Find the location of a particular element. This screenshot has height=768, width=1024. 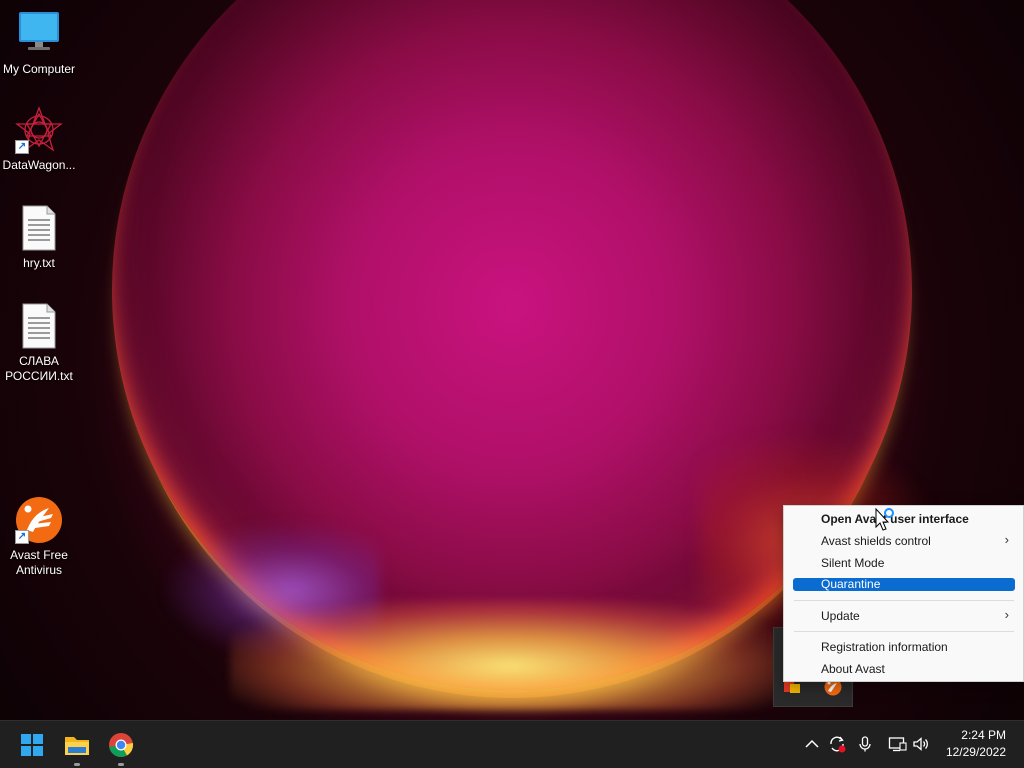

menu-item-update: Update › is located at coordinates (904, 615).